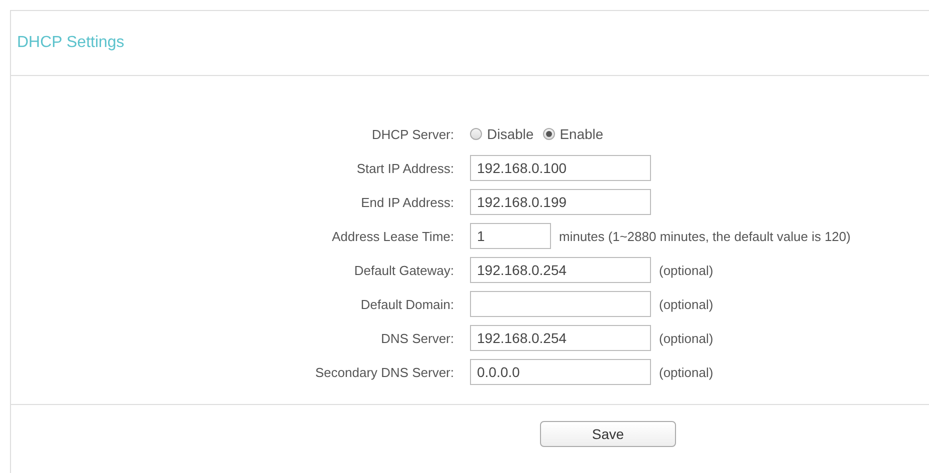  What do you see at coordinates (392, 236) in the screenshot?
I see `field-label: Address Lease Time:` at bounding box center [392, 236].